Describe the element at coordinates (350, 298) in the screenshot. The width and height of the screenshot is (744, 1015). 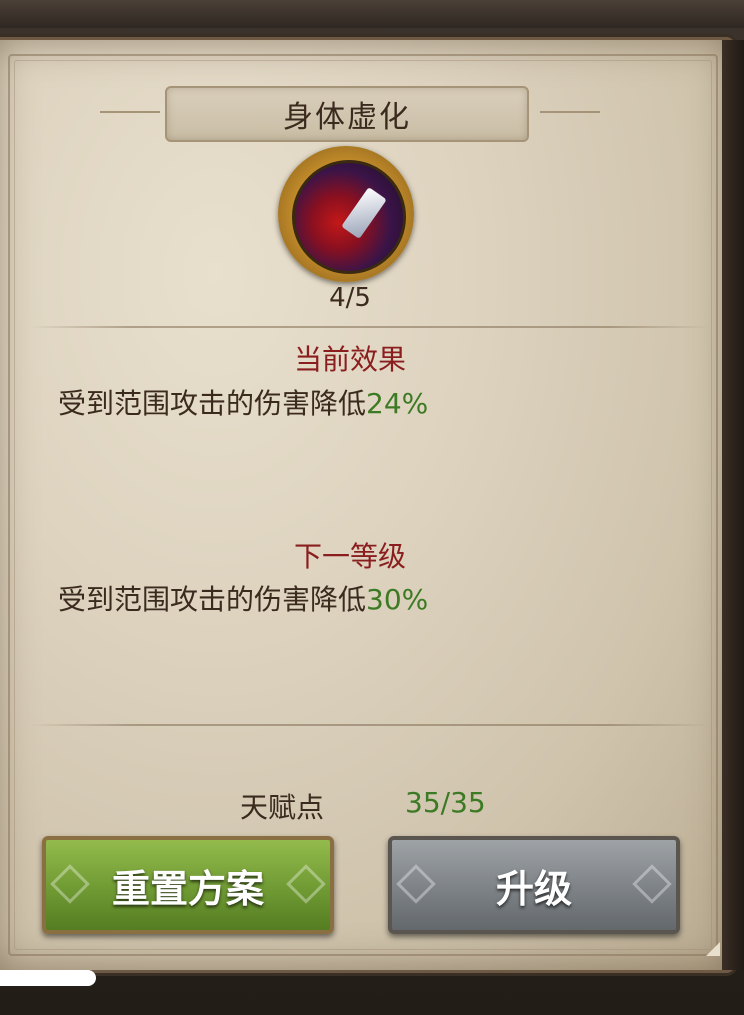
I see `skill-level: 4/5` at that location.